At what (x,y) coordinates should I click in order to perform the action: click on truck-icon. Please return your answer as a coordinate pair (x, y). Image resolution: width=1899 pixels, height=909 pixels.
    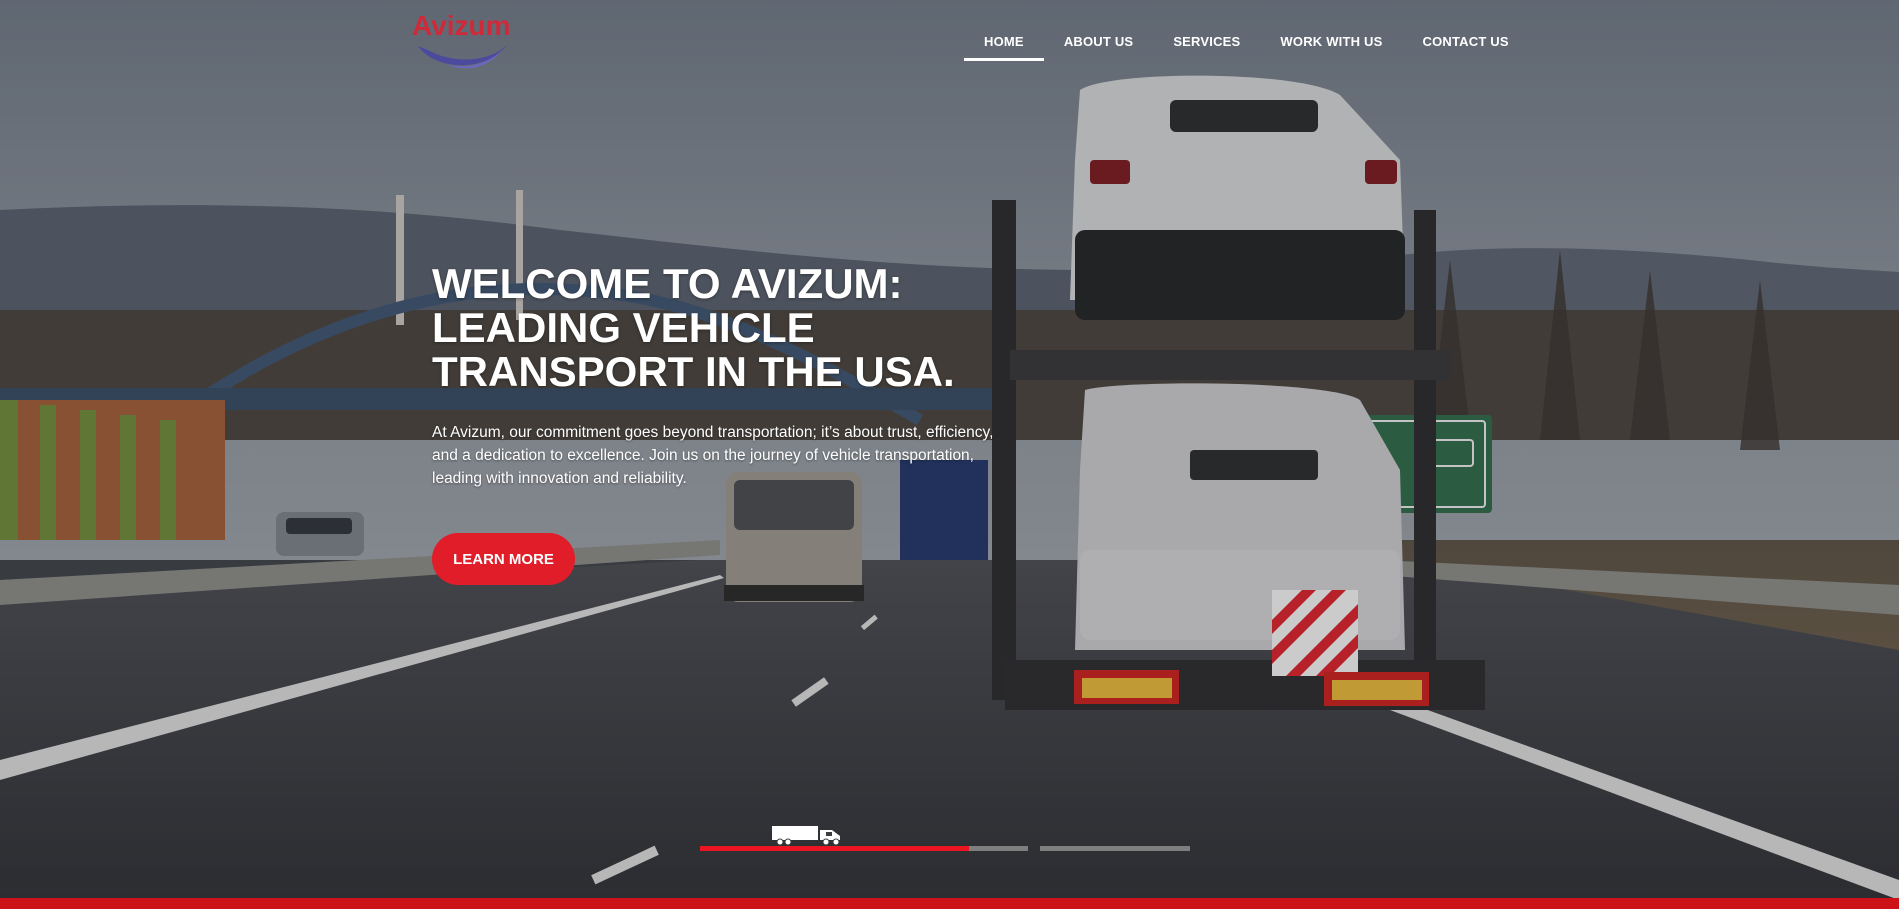
    Looking at the image, I should click on (806, 836).